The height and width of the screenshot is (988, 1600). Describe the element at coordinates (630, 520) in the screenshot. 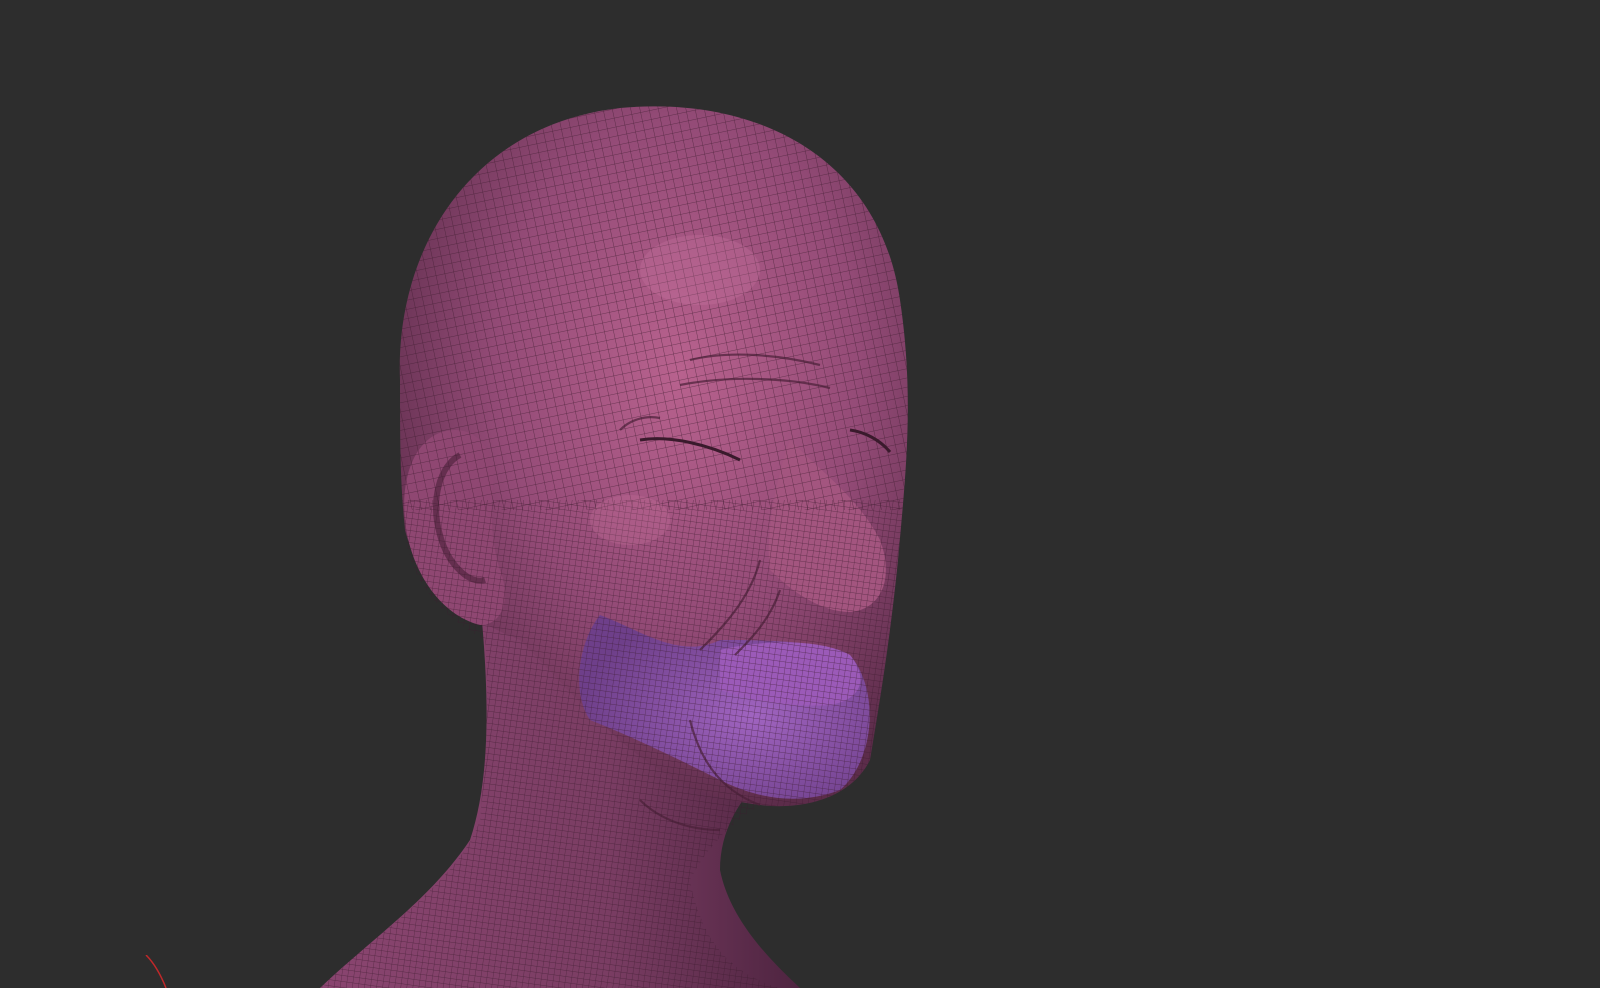

I see `cheek-highlight` at that location.